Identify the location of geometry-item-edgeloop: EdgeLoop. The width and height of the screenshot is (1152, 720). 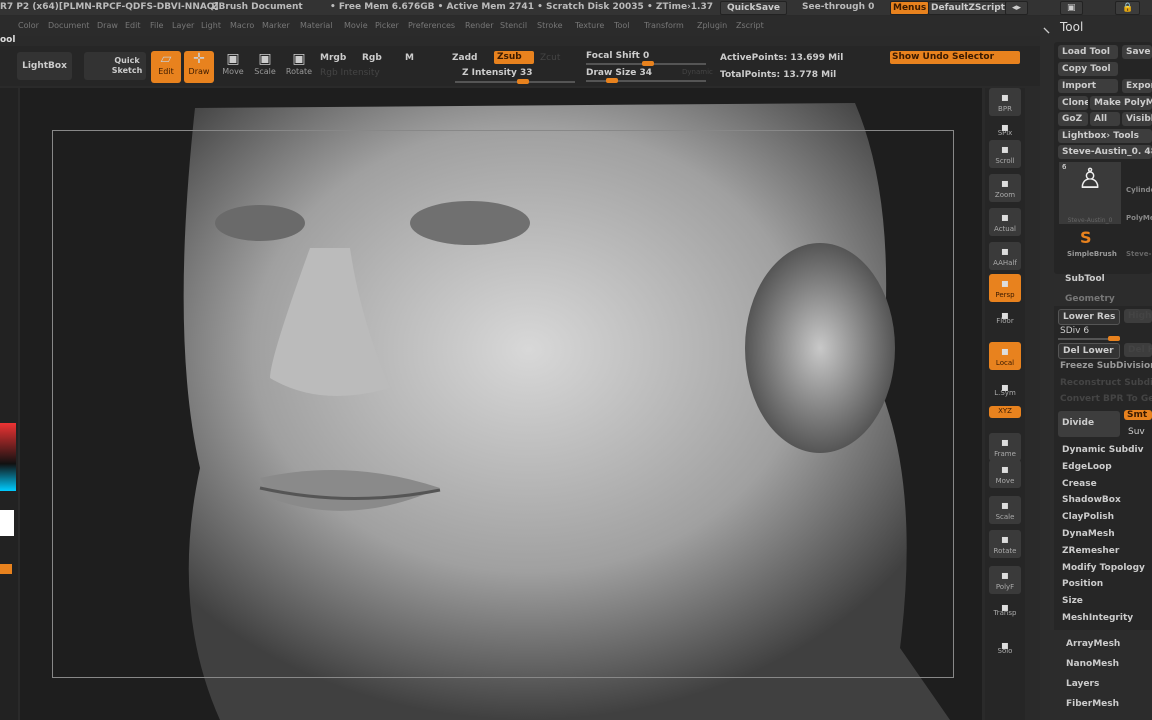
(1087, 467).